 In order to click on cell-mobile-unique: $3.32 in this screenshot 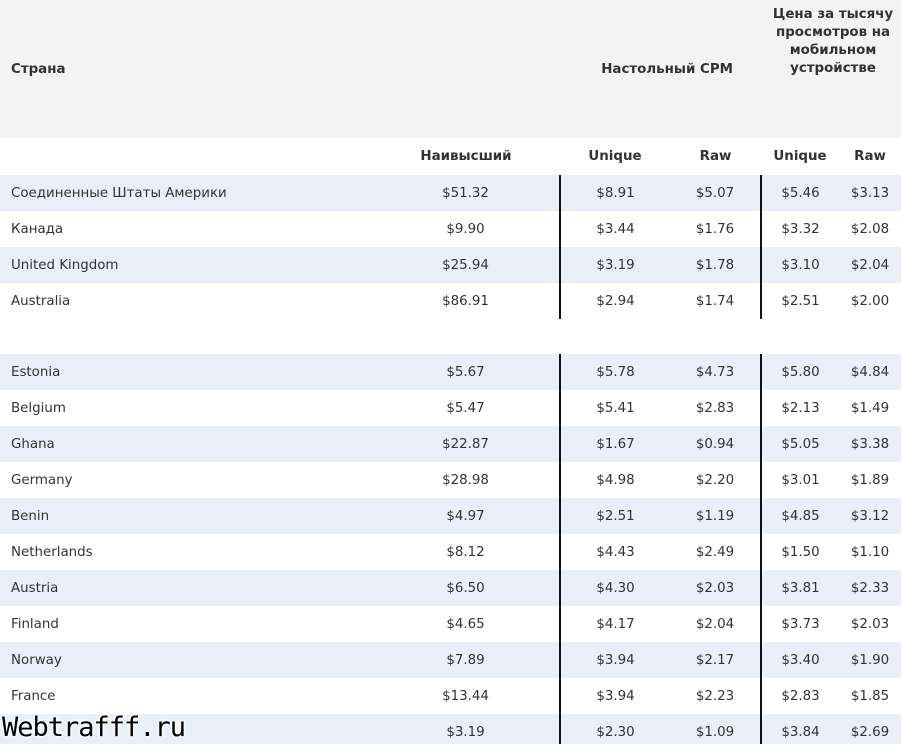, I will do `click(800, 229)`.